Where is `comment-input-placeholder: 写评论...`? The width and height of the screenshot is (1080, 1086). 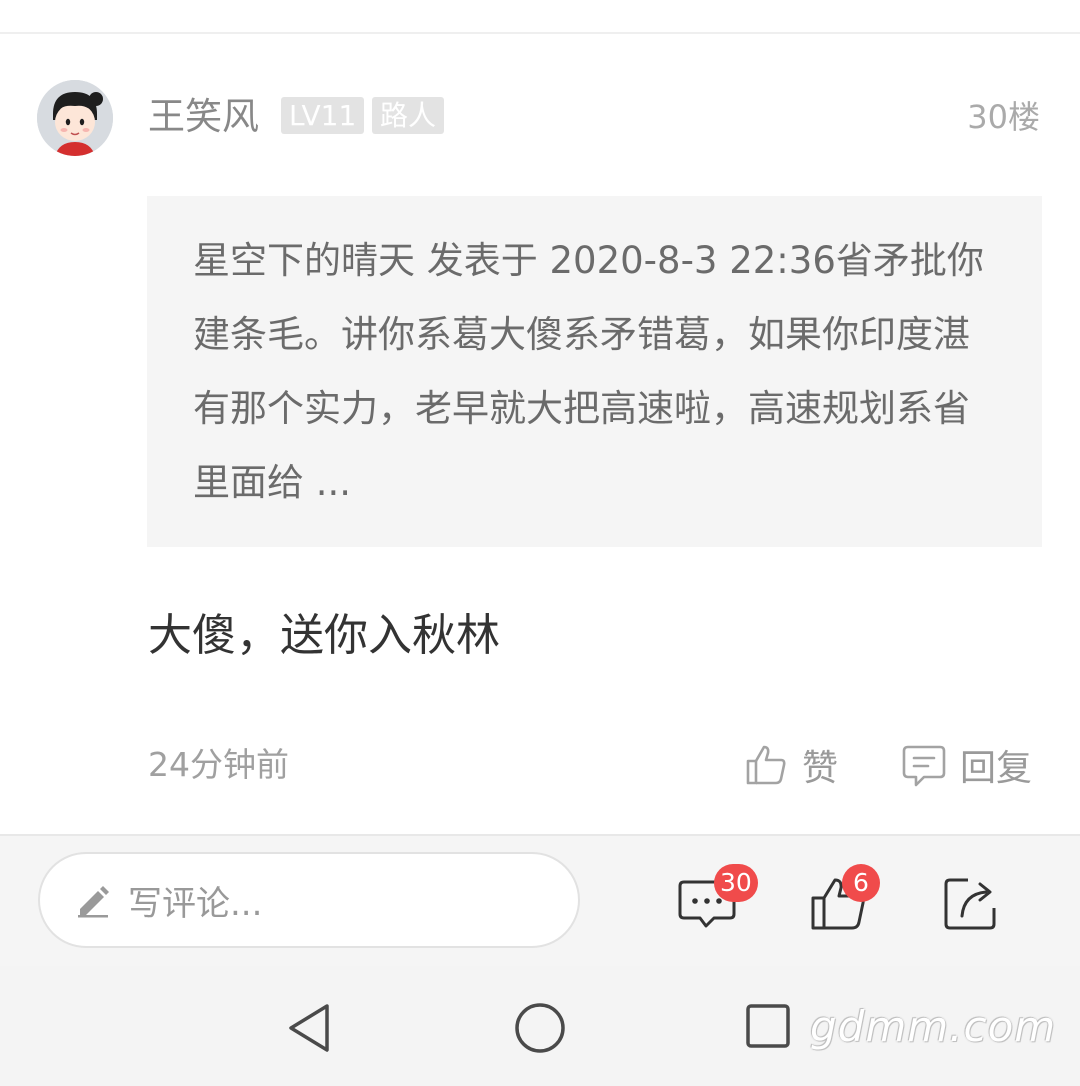
comment-input-placeholder: 写评论... is located at coordinates (195, 903).